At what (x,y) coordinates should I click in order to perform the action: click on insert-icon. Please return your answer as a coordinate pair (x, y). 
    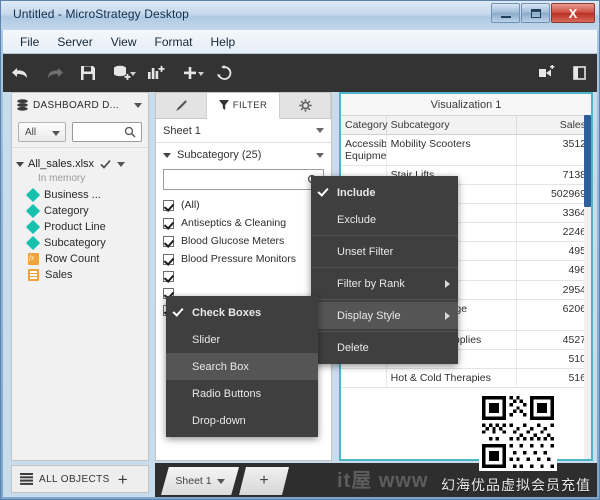
    Looking at the image, I should click on (190, 73).